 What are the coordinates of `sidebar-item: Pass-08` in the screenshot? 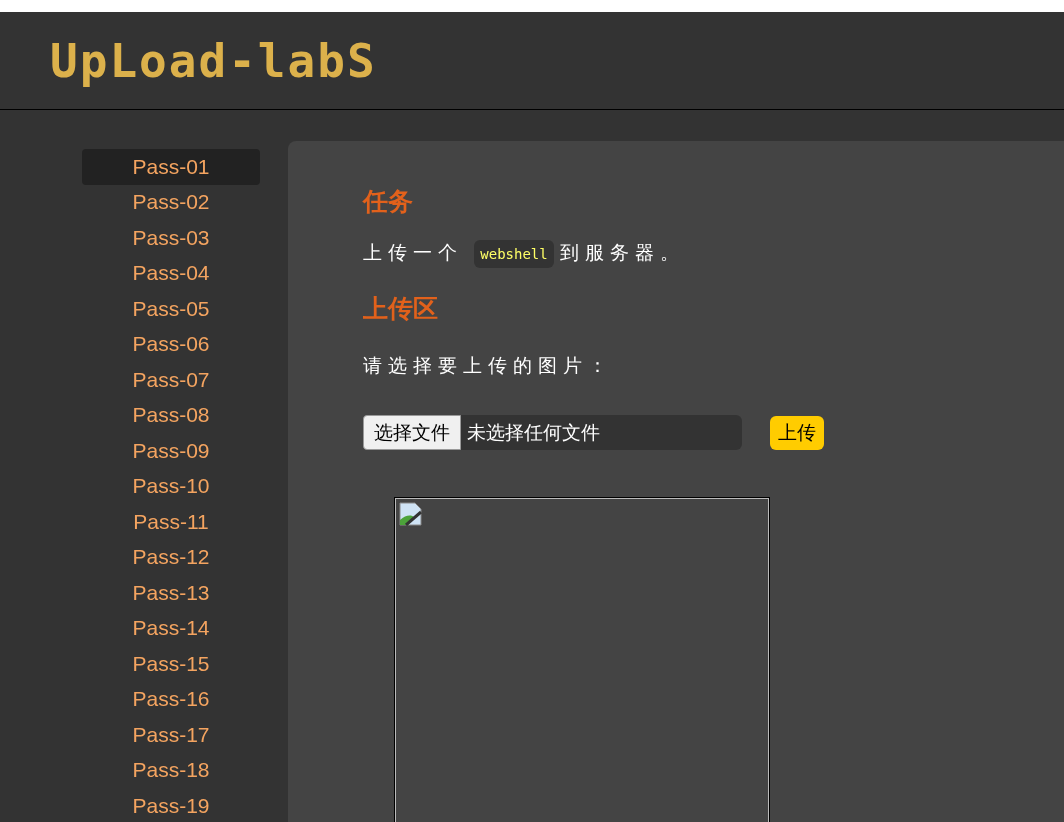 It's located at (171, 415).